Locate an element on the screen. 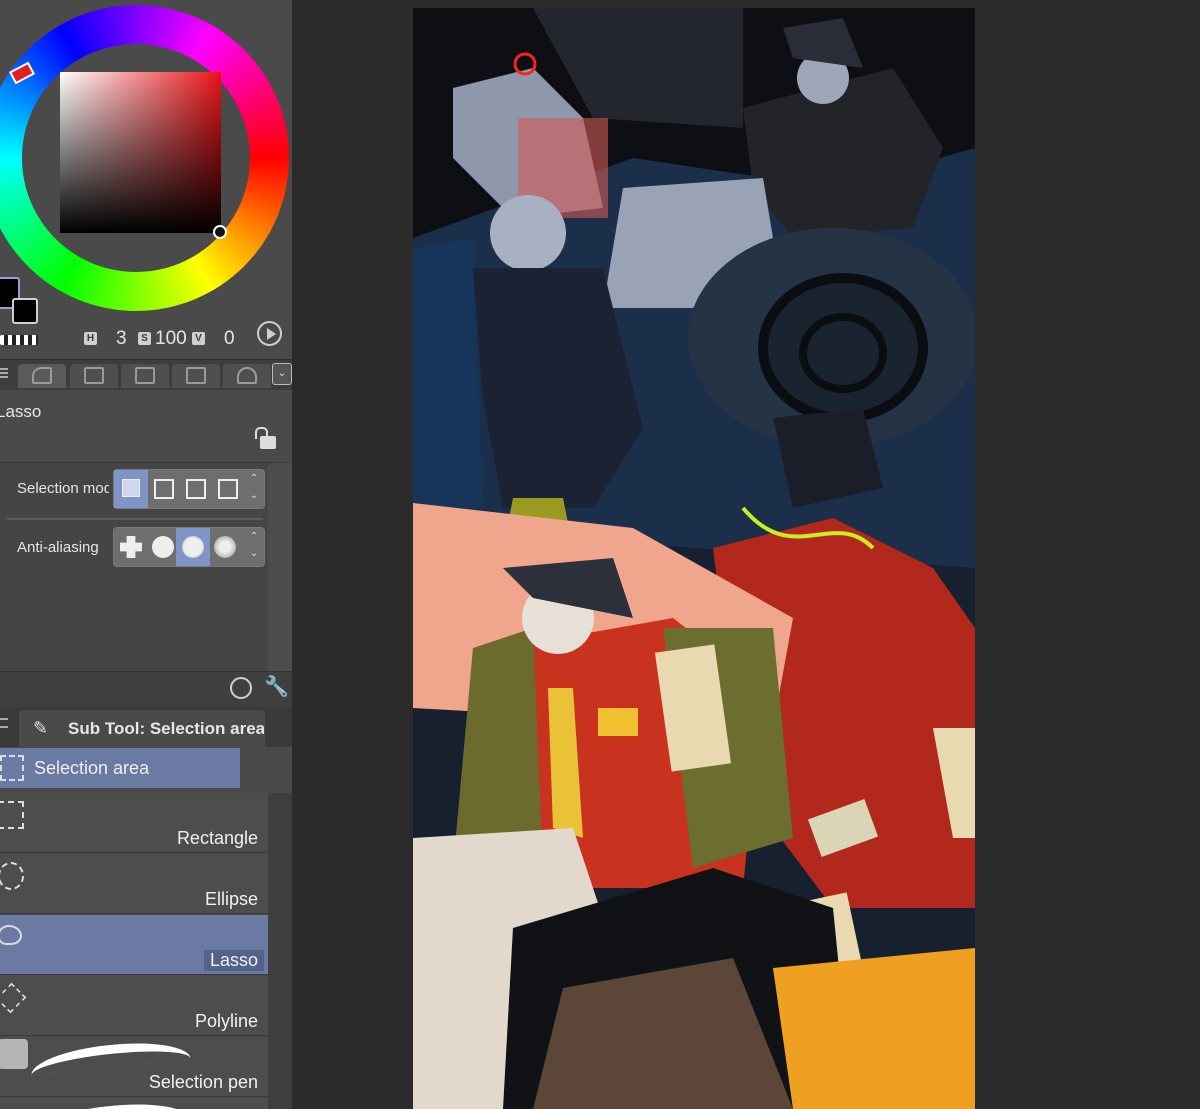 Image resolution: width=1200 pixels, height=1109 pixels. value-value: 0 is located at coordinates (229, 339).